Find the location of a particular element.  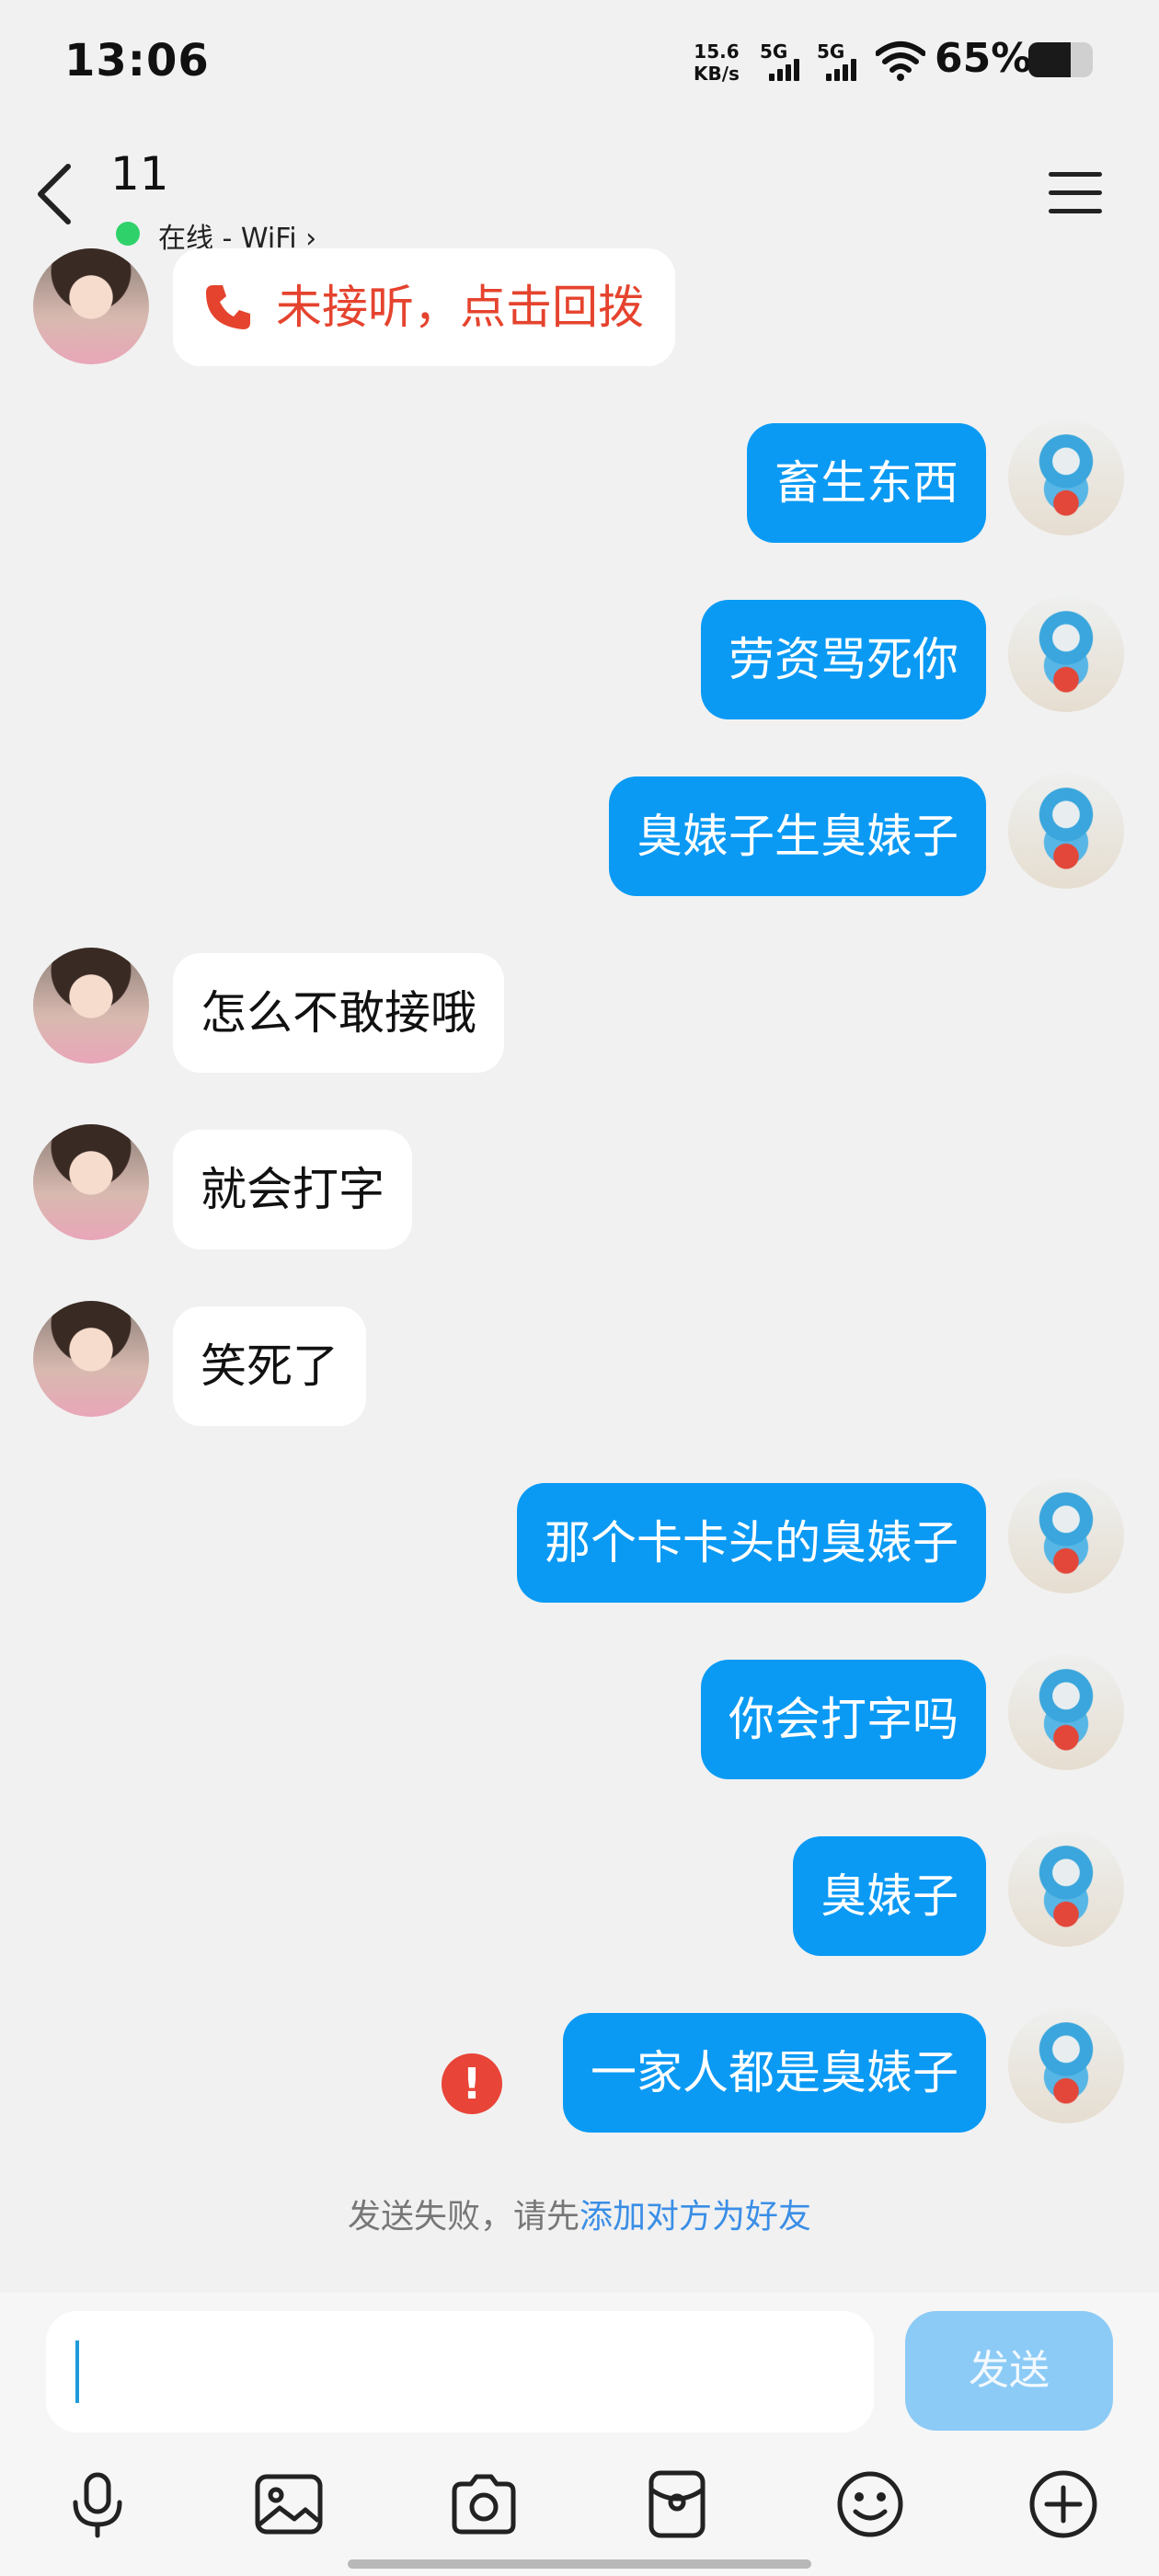

chat-title: 11 is located at coordinates (139, 174).